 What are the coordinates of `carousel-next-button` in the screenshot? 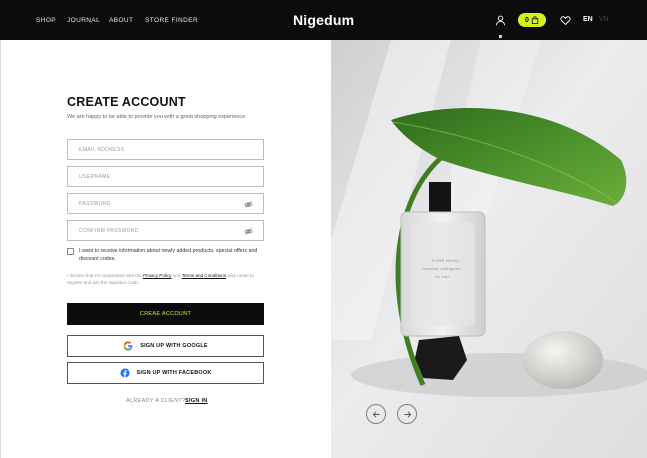 It's located at (407, 414).